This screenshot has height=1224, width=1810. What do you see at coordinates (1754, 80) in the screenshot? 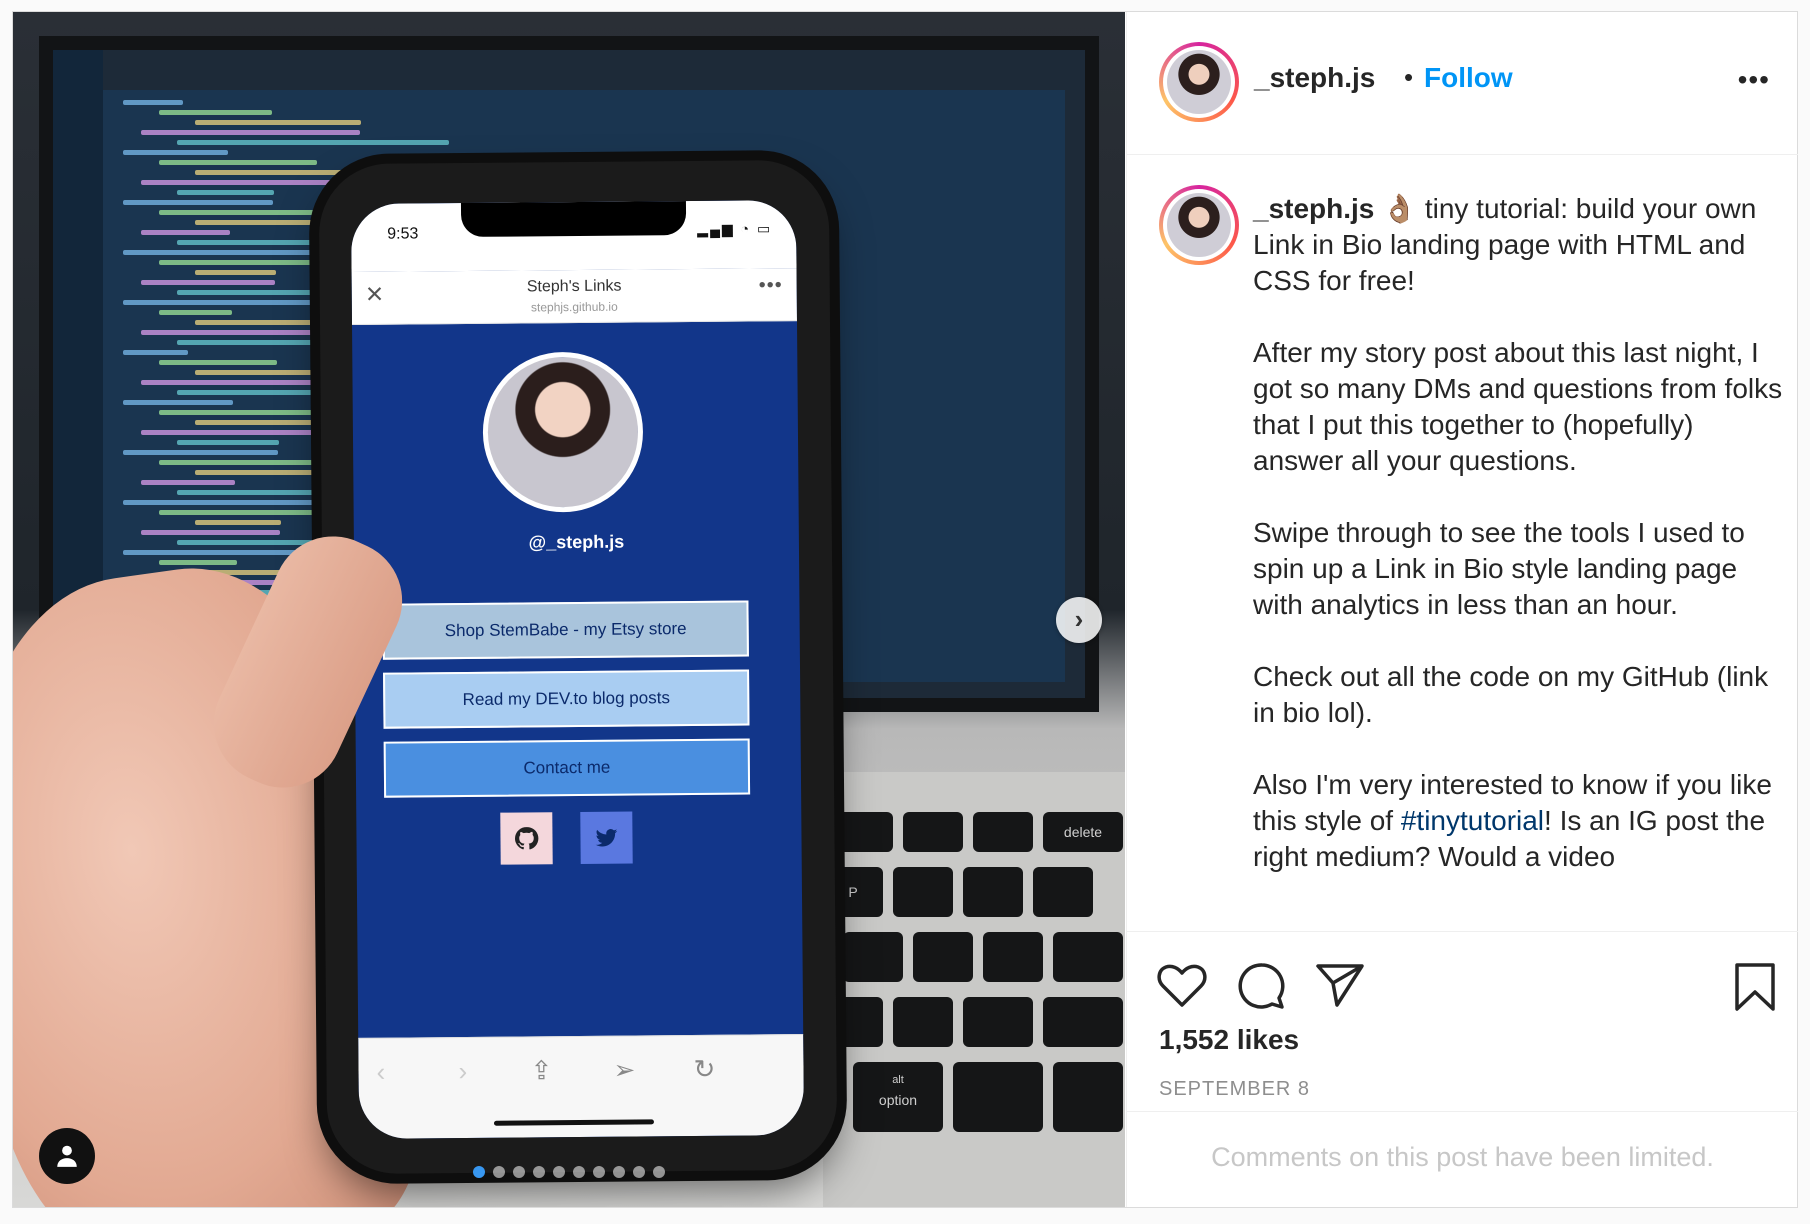
I see `more-options-icon: •••` at bounding box center [1754, 80].